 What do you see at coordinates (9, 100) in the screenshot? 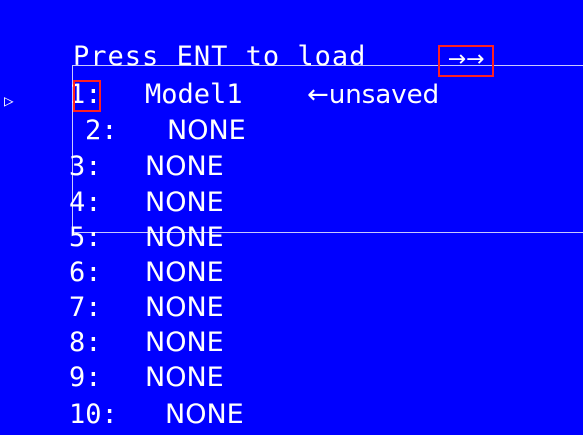
I see `selection-cursor-icon: ▷` at bounding box center [9, 100].